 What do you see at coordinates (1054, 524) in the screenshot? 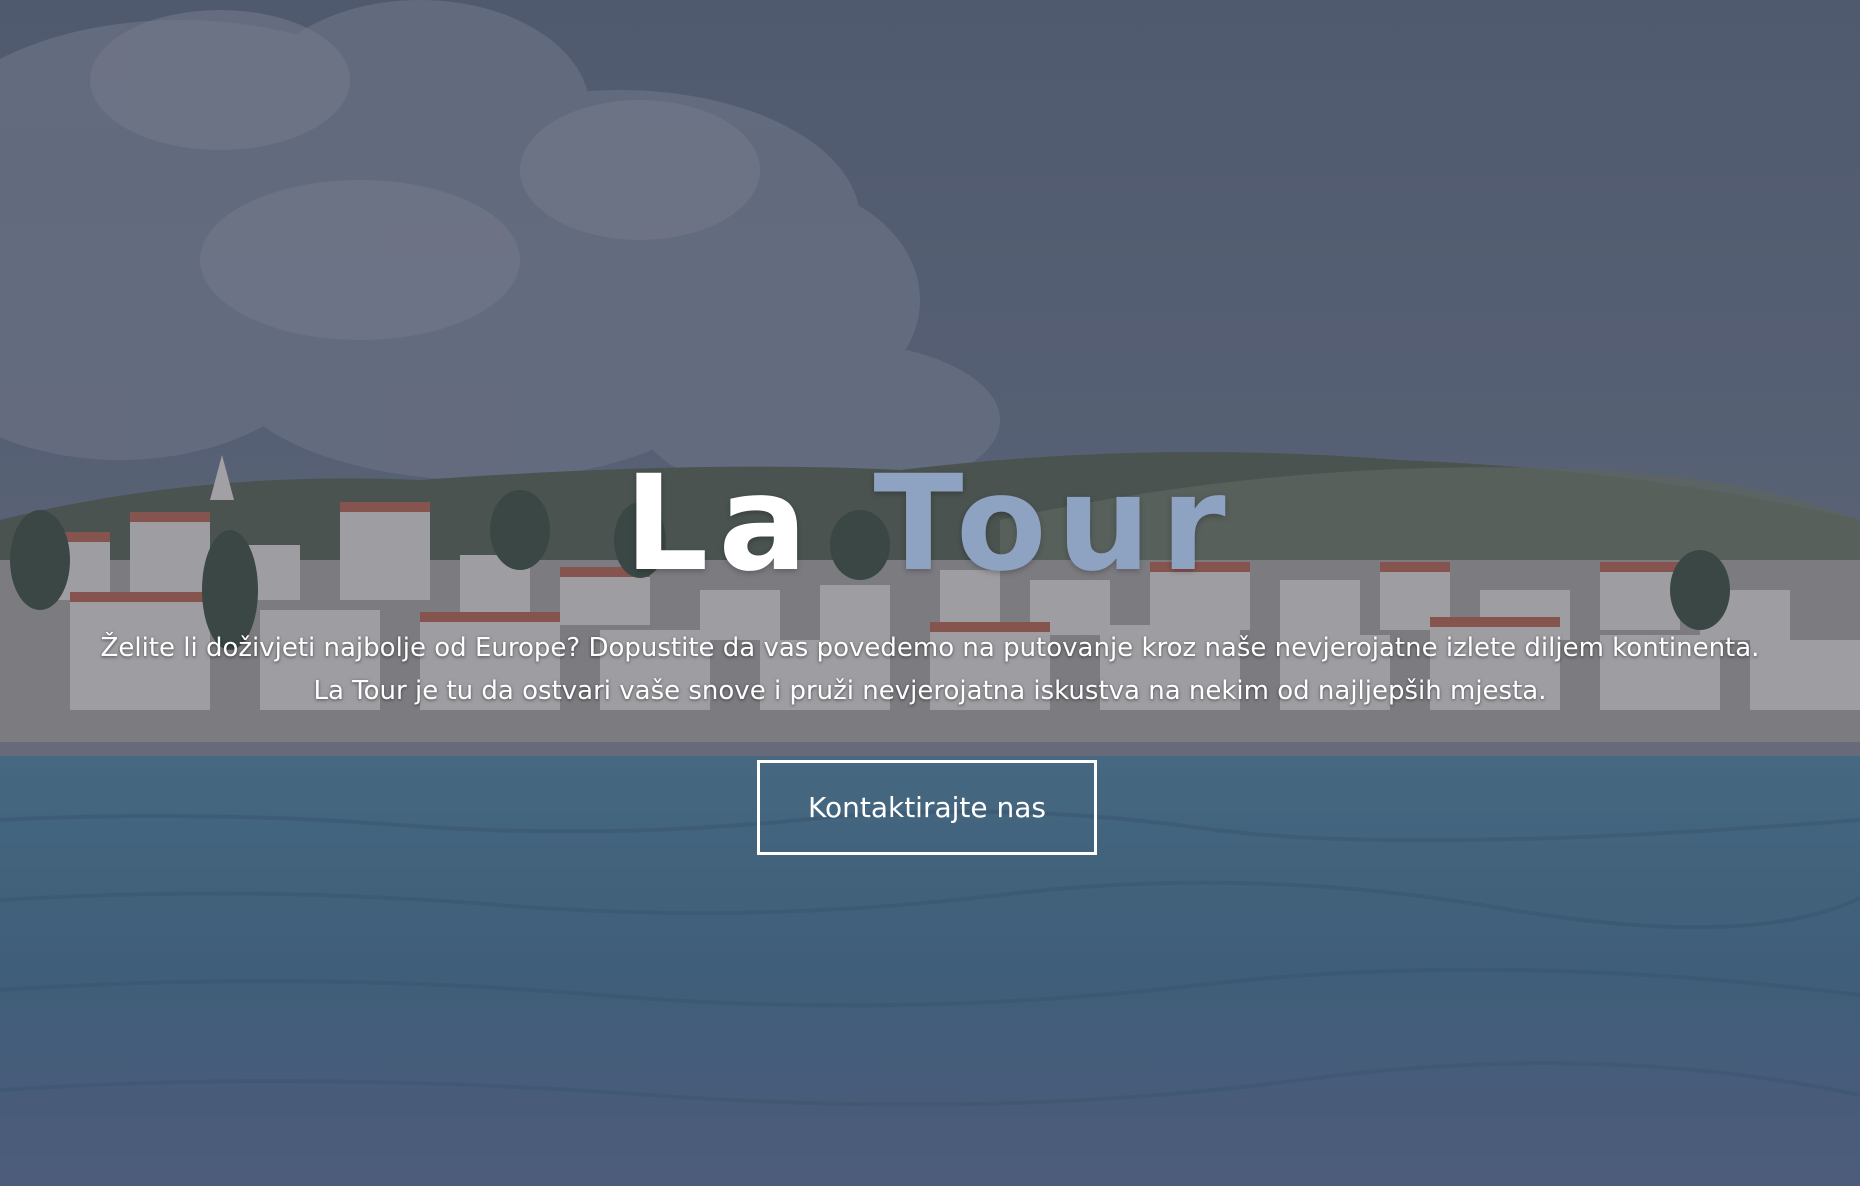
I see `title-part-tour: Tour` at bounding box center [1054, 524].